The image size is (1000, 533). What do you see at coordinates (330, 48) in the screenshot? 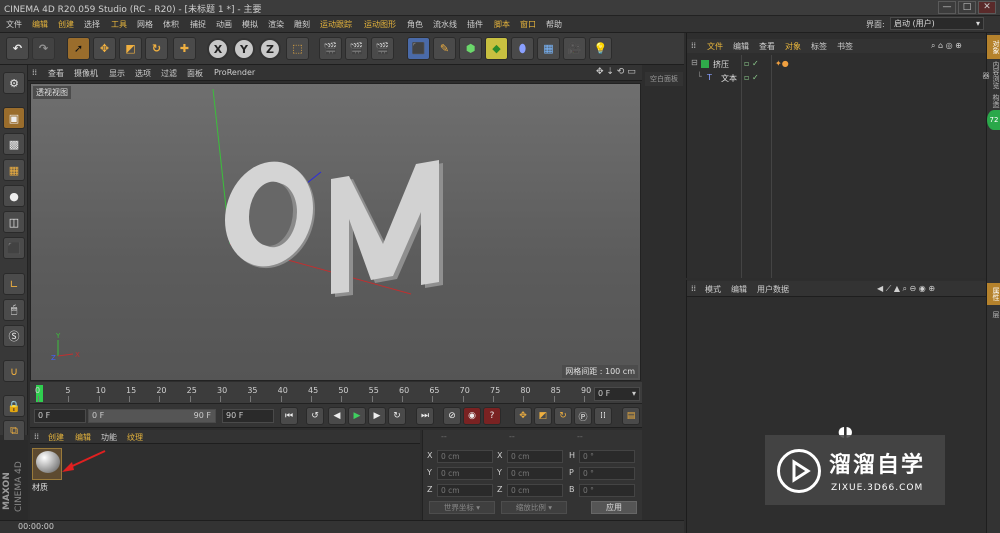
I see `render-view-button: 🎬` at bounding box center [330, 48].